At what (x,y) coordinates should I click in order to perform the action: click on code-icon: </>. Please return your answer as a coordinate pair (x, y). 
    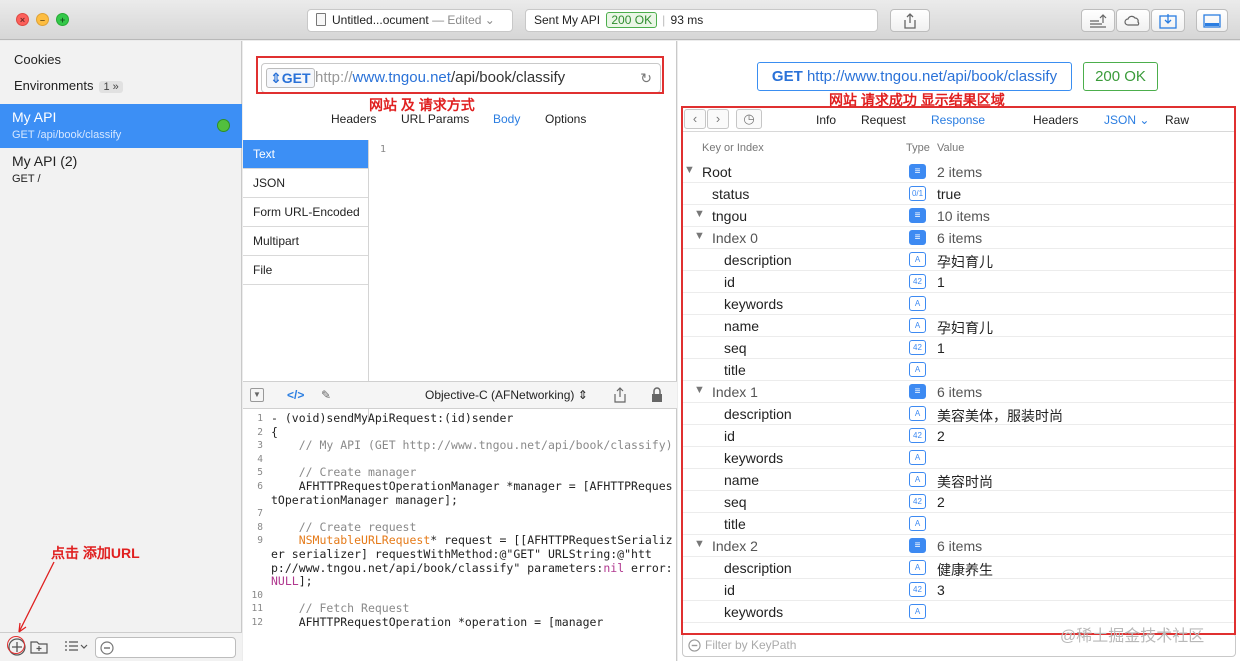
    Looking at the image, I should click on (295, 395).